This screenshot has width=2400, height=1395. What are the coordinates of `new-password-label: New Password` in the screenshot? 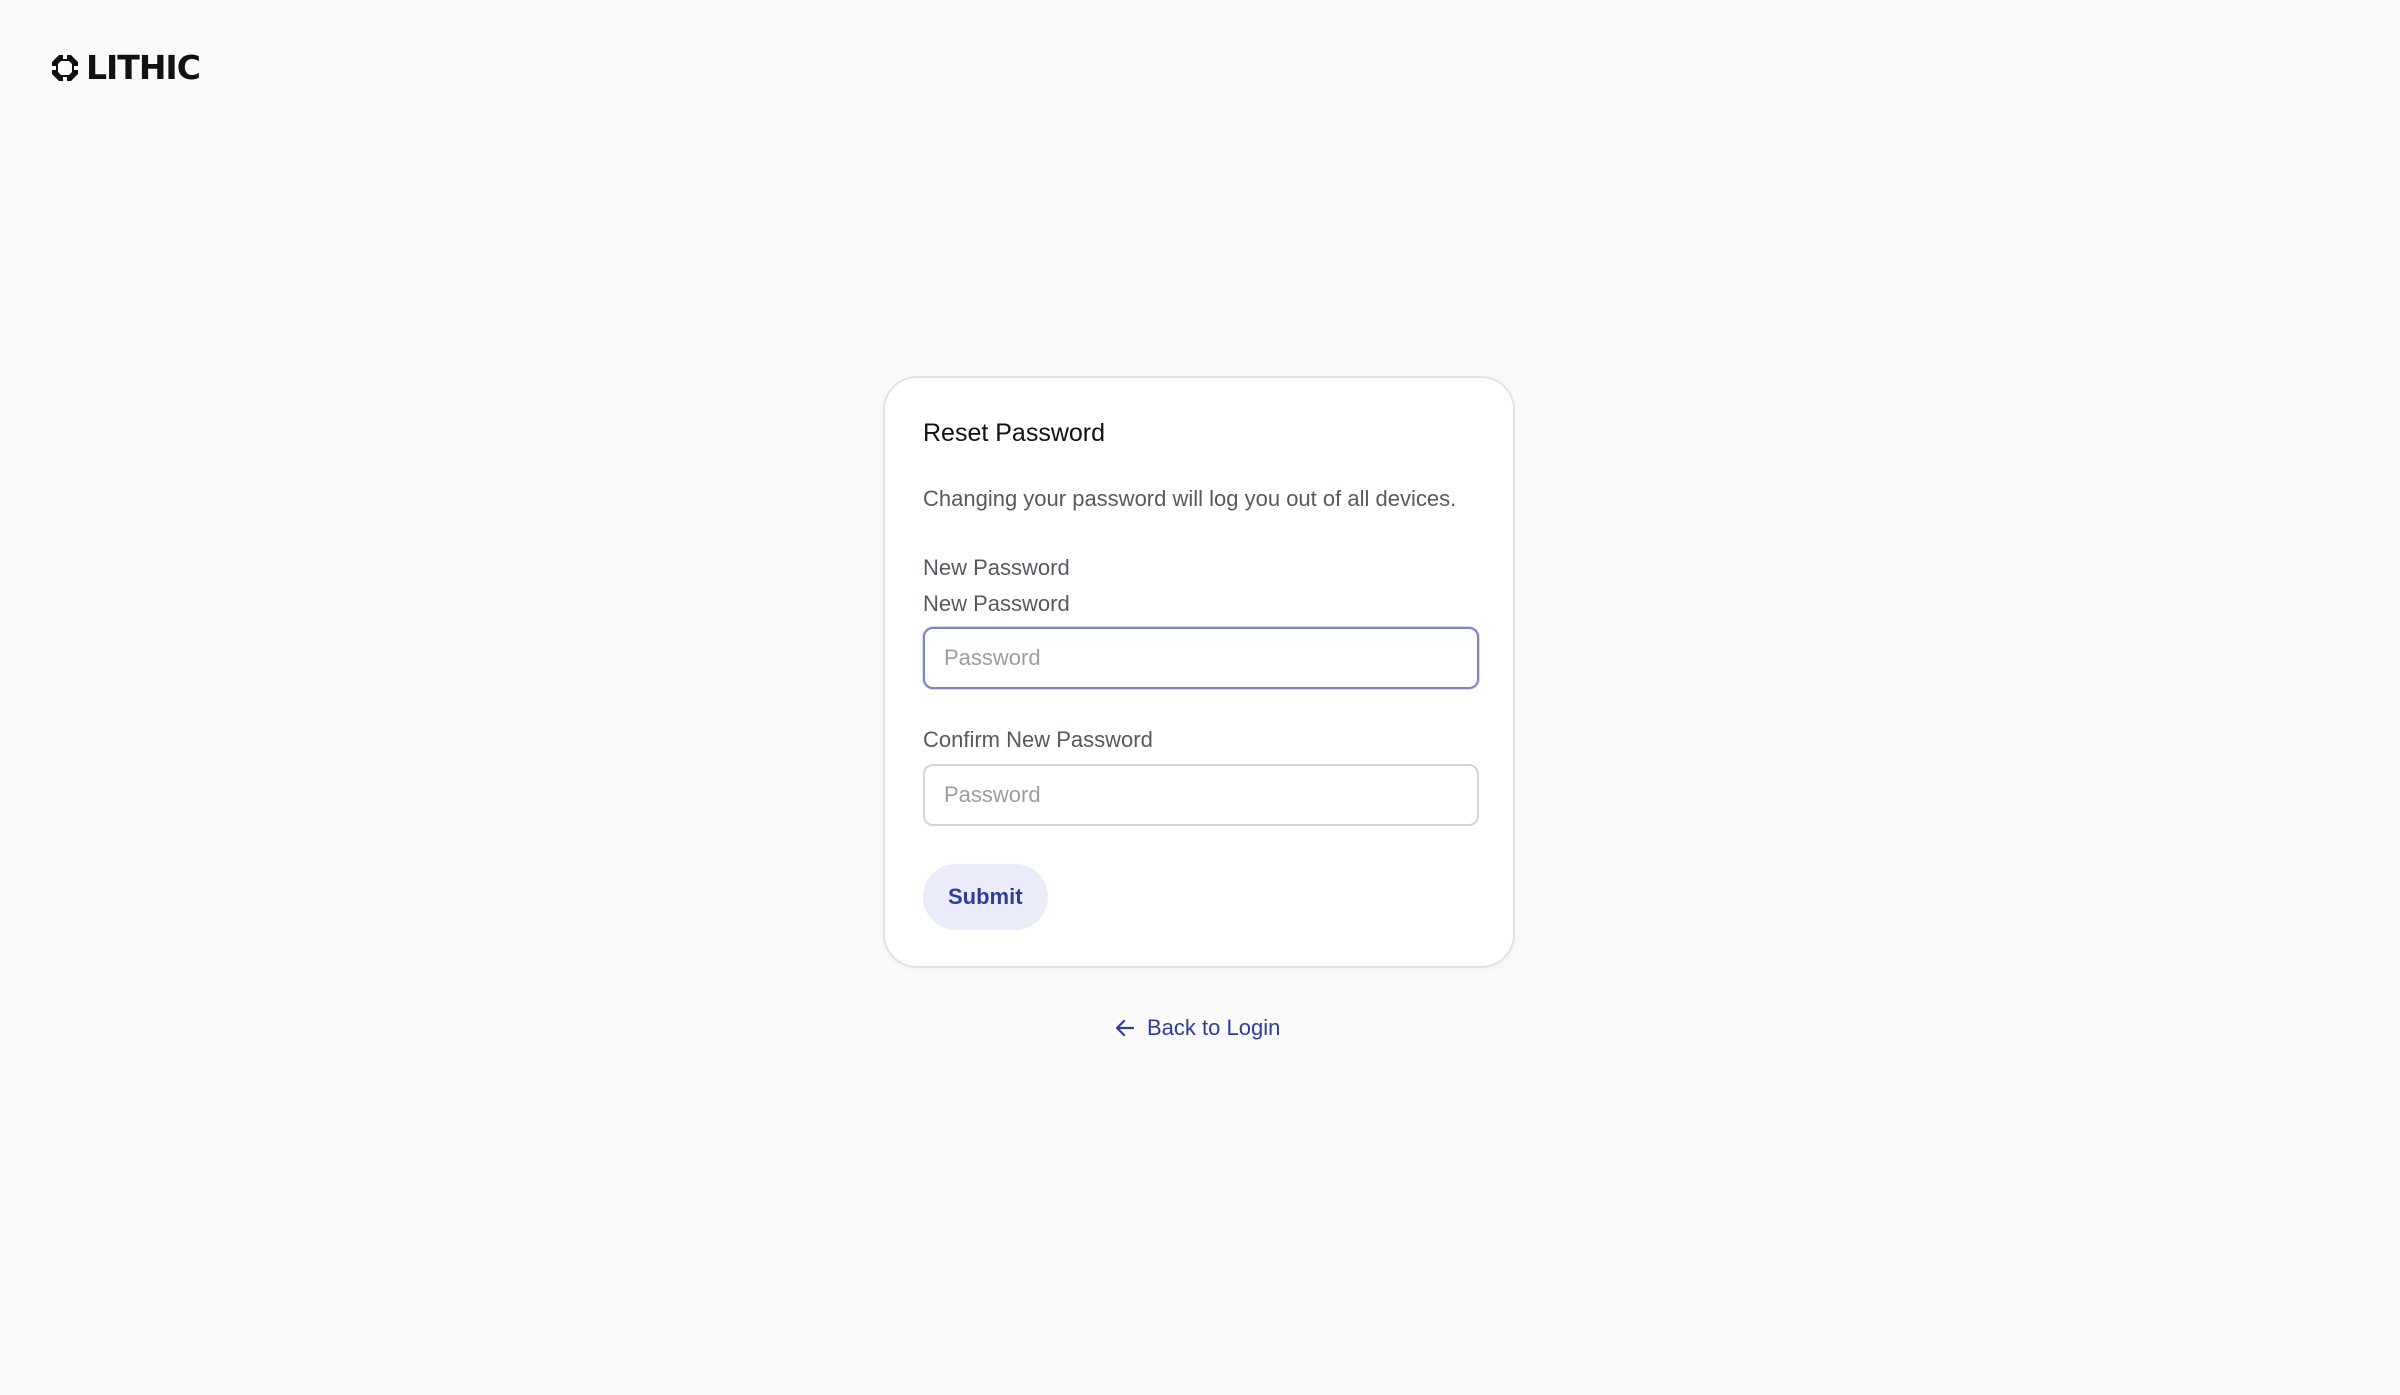 It's located at (996, 603).